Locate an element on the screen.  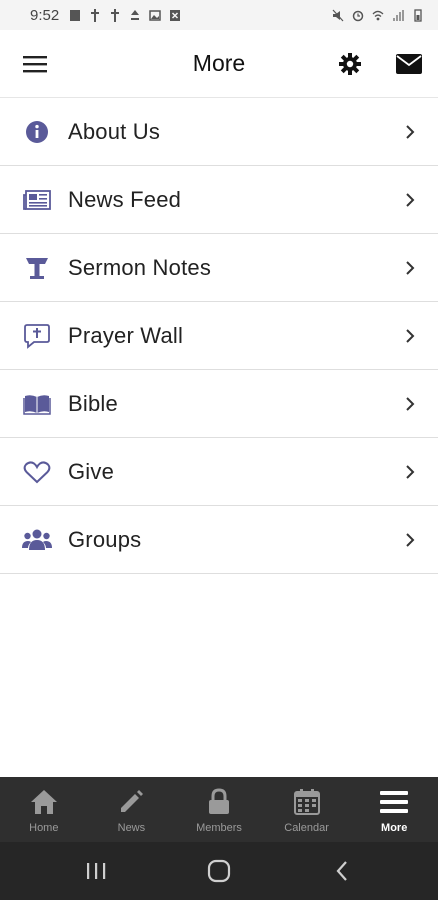
back-chevron-icon is located at coordinates (341, 871).